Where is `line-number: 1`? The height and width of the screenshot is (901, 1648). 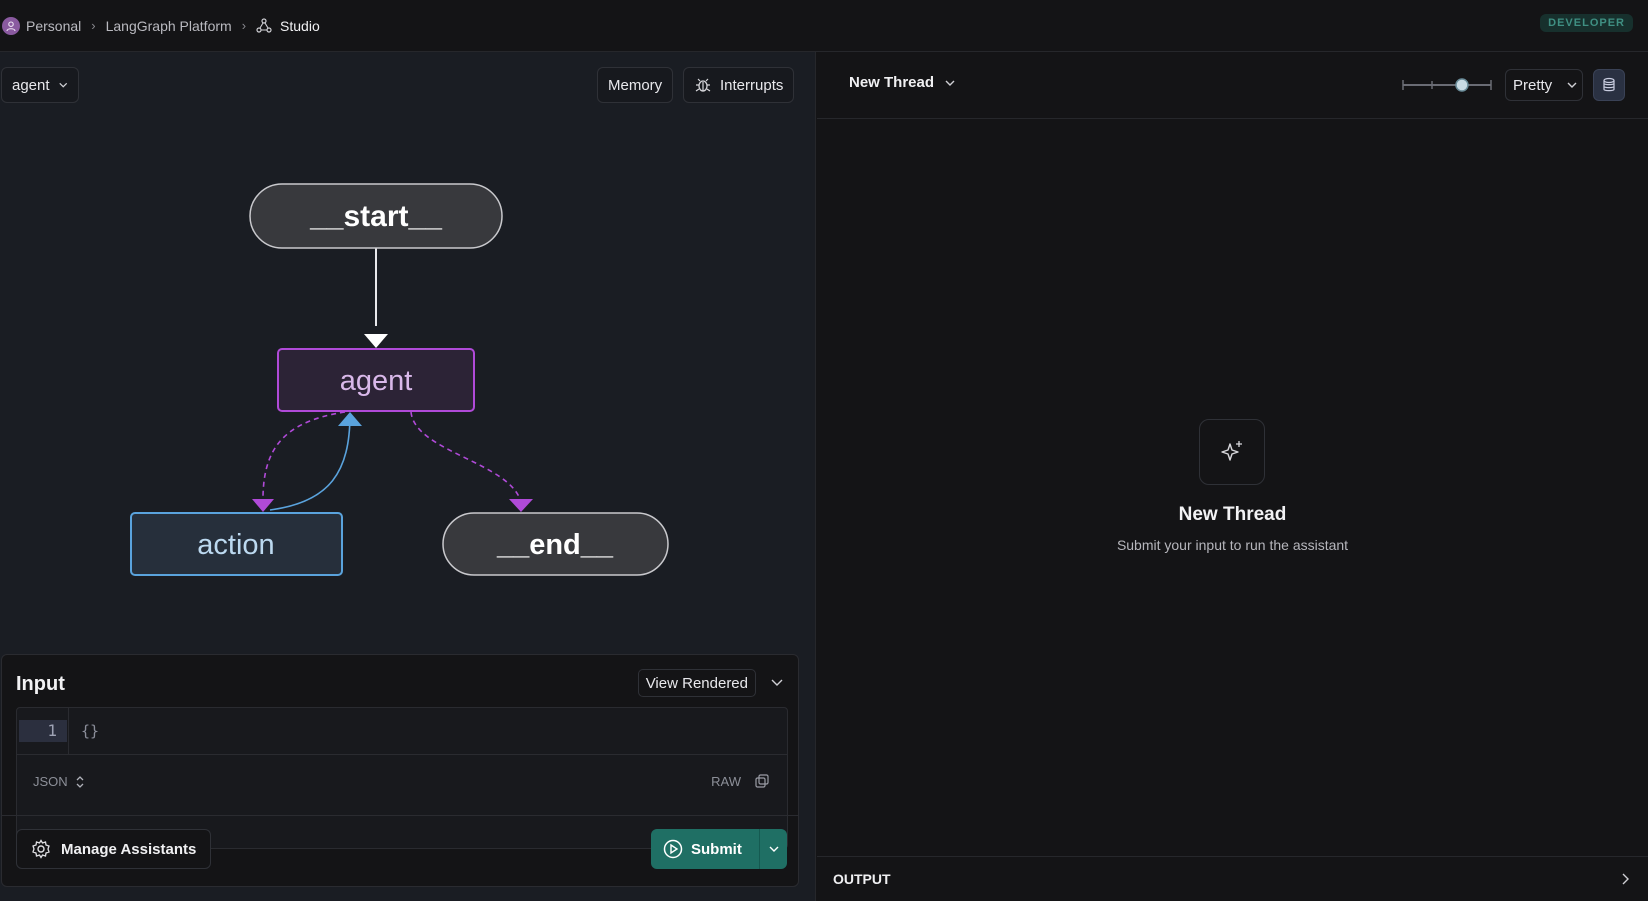
line-number: 1 is located at coordinates (43, 731).